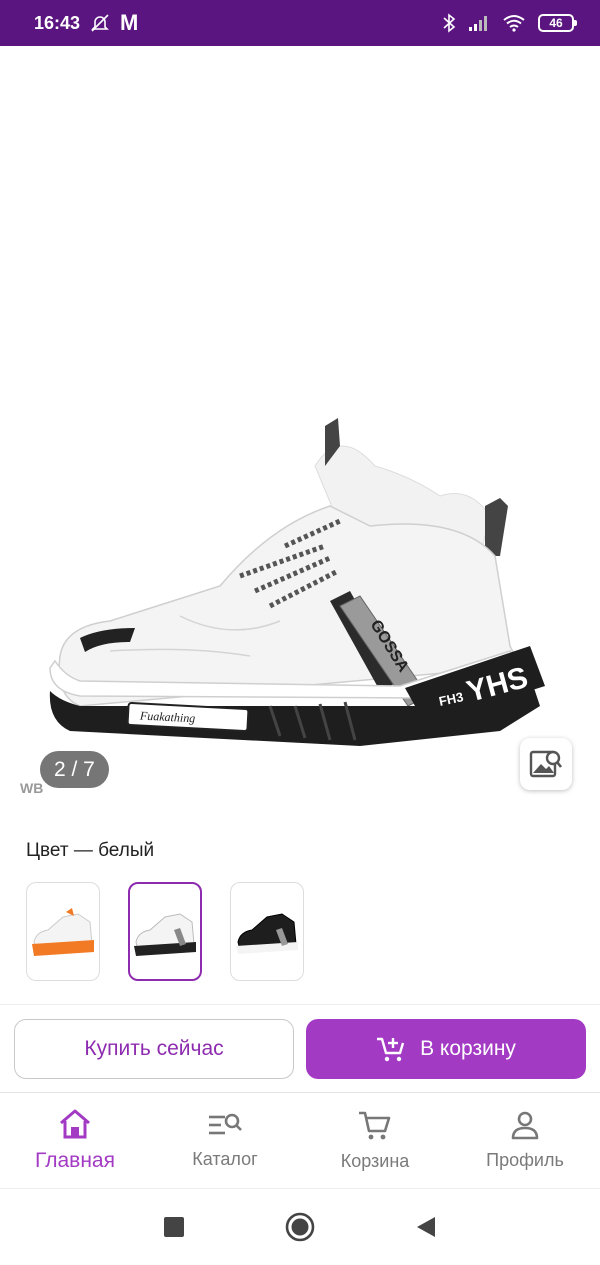  What do you see at coordinates (90, 850) in the screenshot?
I see `color-label: Цвет — белый` at bounding box center [90, 850].